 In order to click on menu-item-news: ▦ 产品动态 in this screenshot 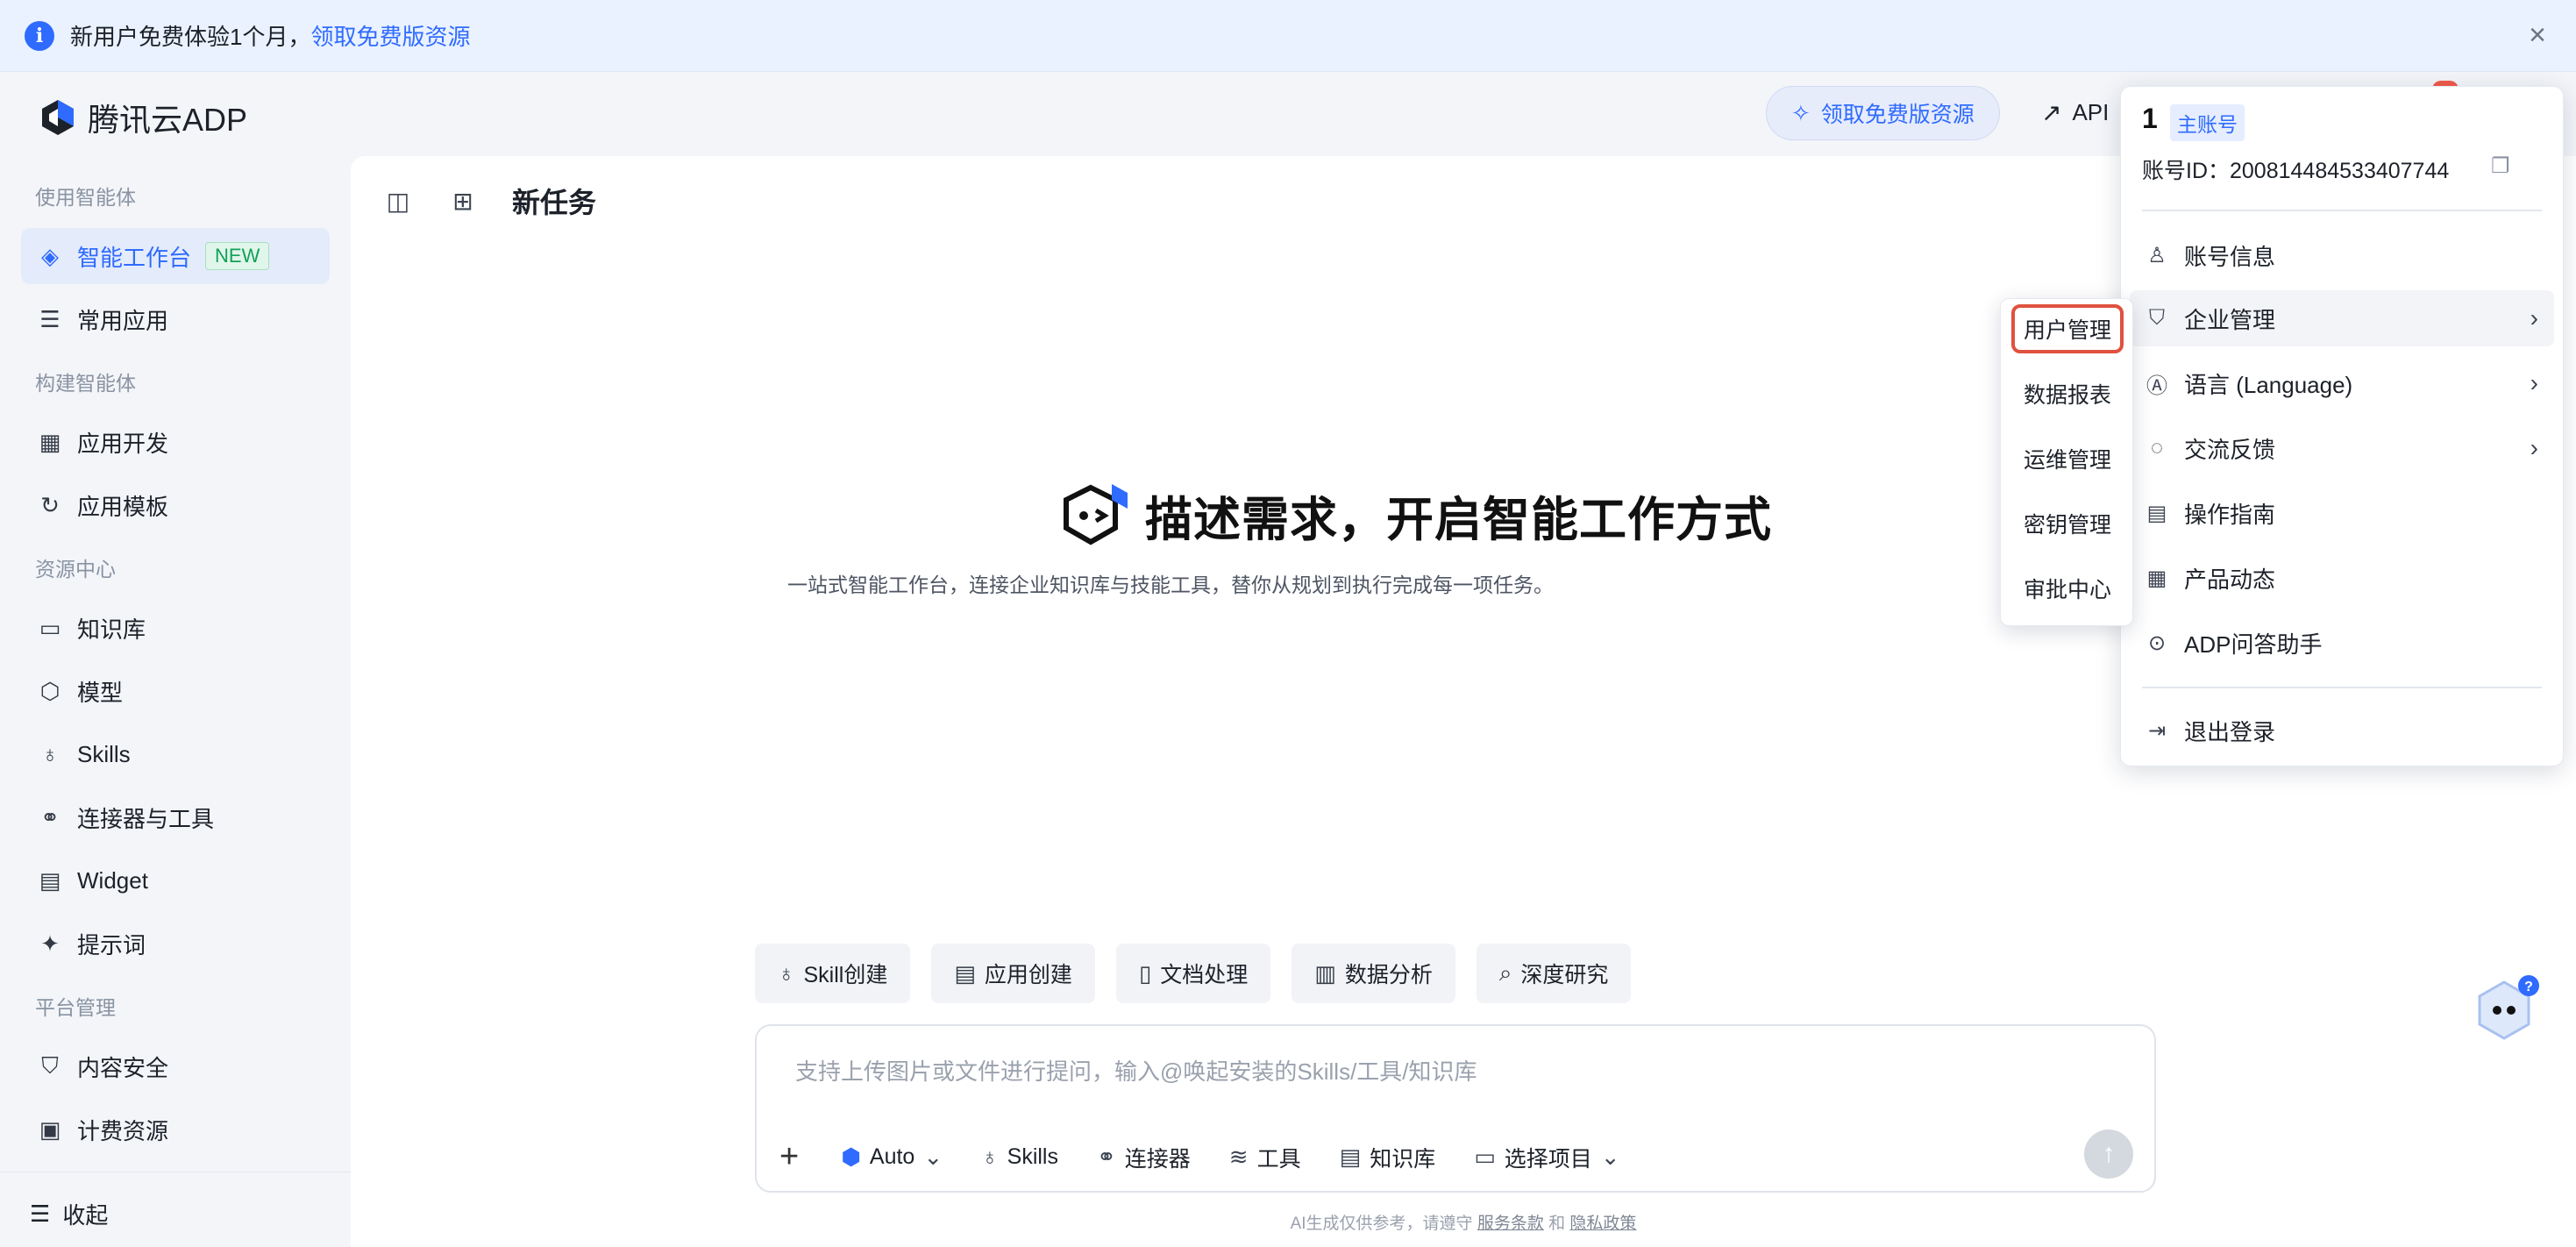, I will do `click(2342, 578)`.